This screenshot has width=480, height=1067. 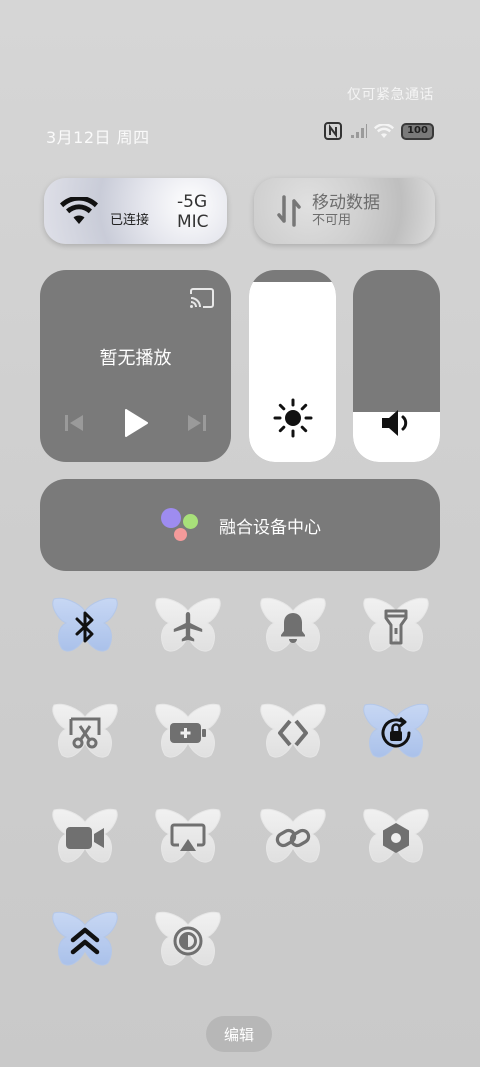 I want to click on toggle-flashlight, so click(x=396, y=627).